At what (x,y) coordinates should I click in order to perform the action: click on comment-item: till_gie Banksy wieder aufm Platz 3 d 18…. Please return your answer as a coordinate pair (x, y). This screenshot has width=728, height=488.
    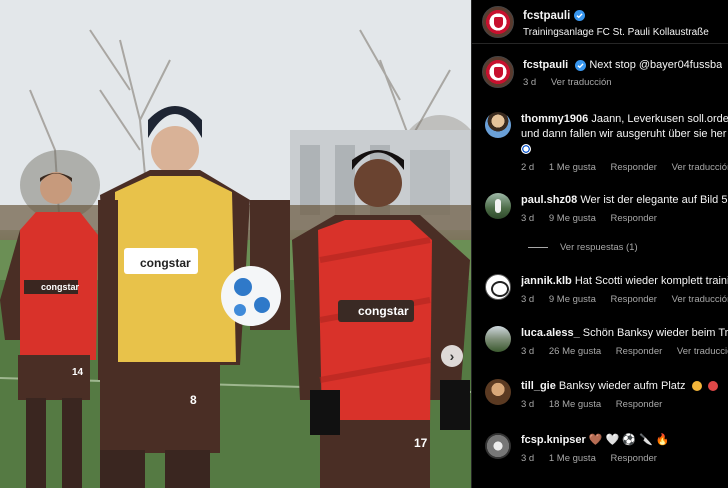
    Looking at the image, I should click on (600, 394).